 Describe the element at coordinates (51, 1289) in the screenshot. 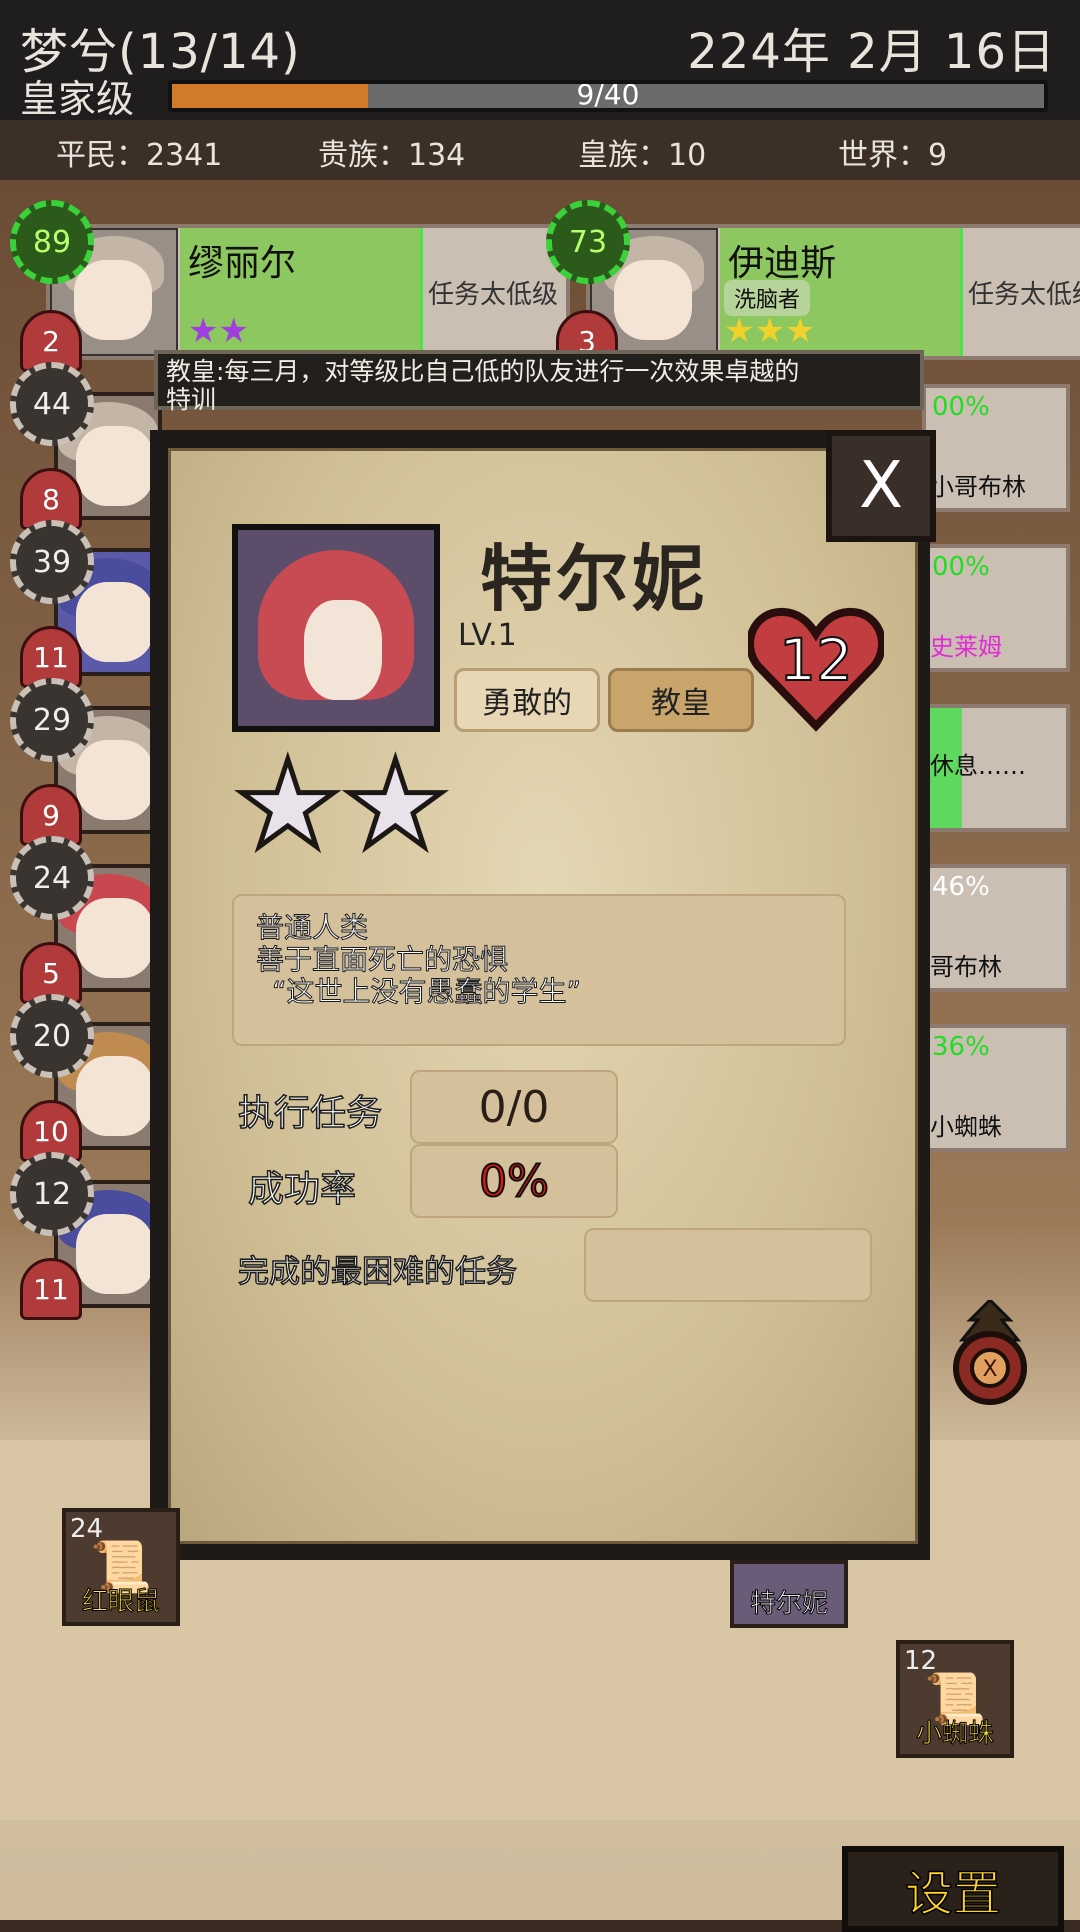

I see `heart-icon: 11` at that location.